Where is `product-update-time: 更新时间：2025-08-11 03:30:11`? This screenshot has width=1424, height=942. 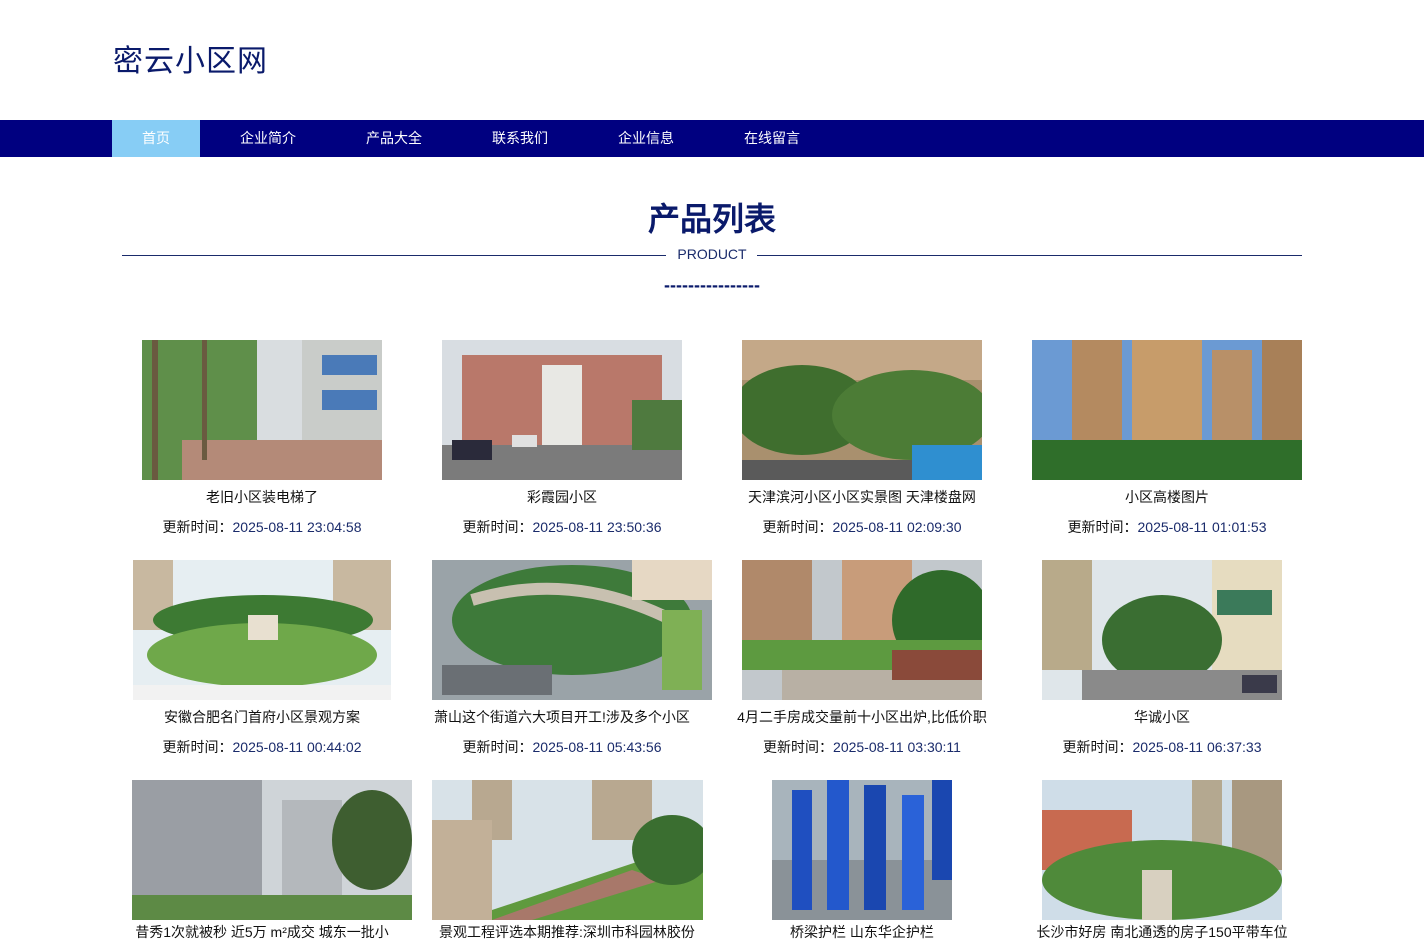
product-update-time: 更新时间：2025-08-11 03:30:11 is located at coordinates (862, 747).